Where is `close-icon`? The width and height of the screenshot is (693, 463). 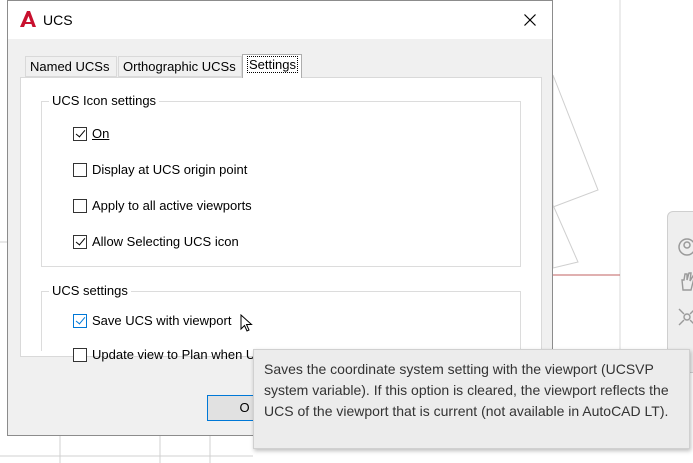 close-icon is located at coordinates (530, 20).